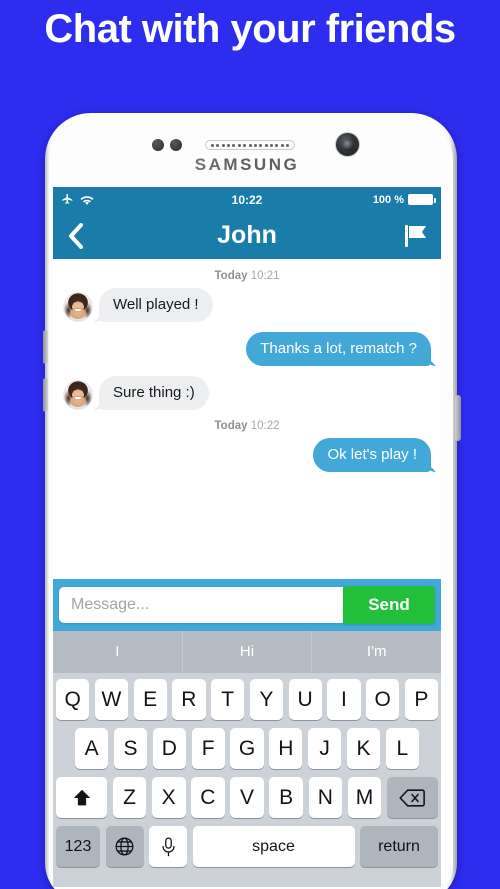  I want to click on message-bubble-incoming: Well played !, so click(156, 305).